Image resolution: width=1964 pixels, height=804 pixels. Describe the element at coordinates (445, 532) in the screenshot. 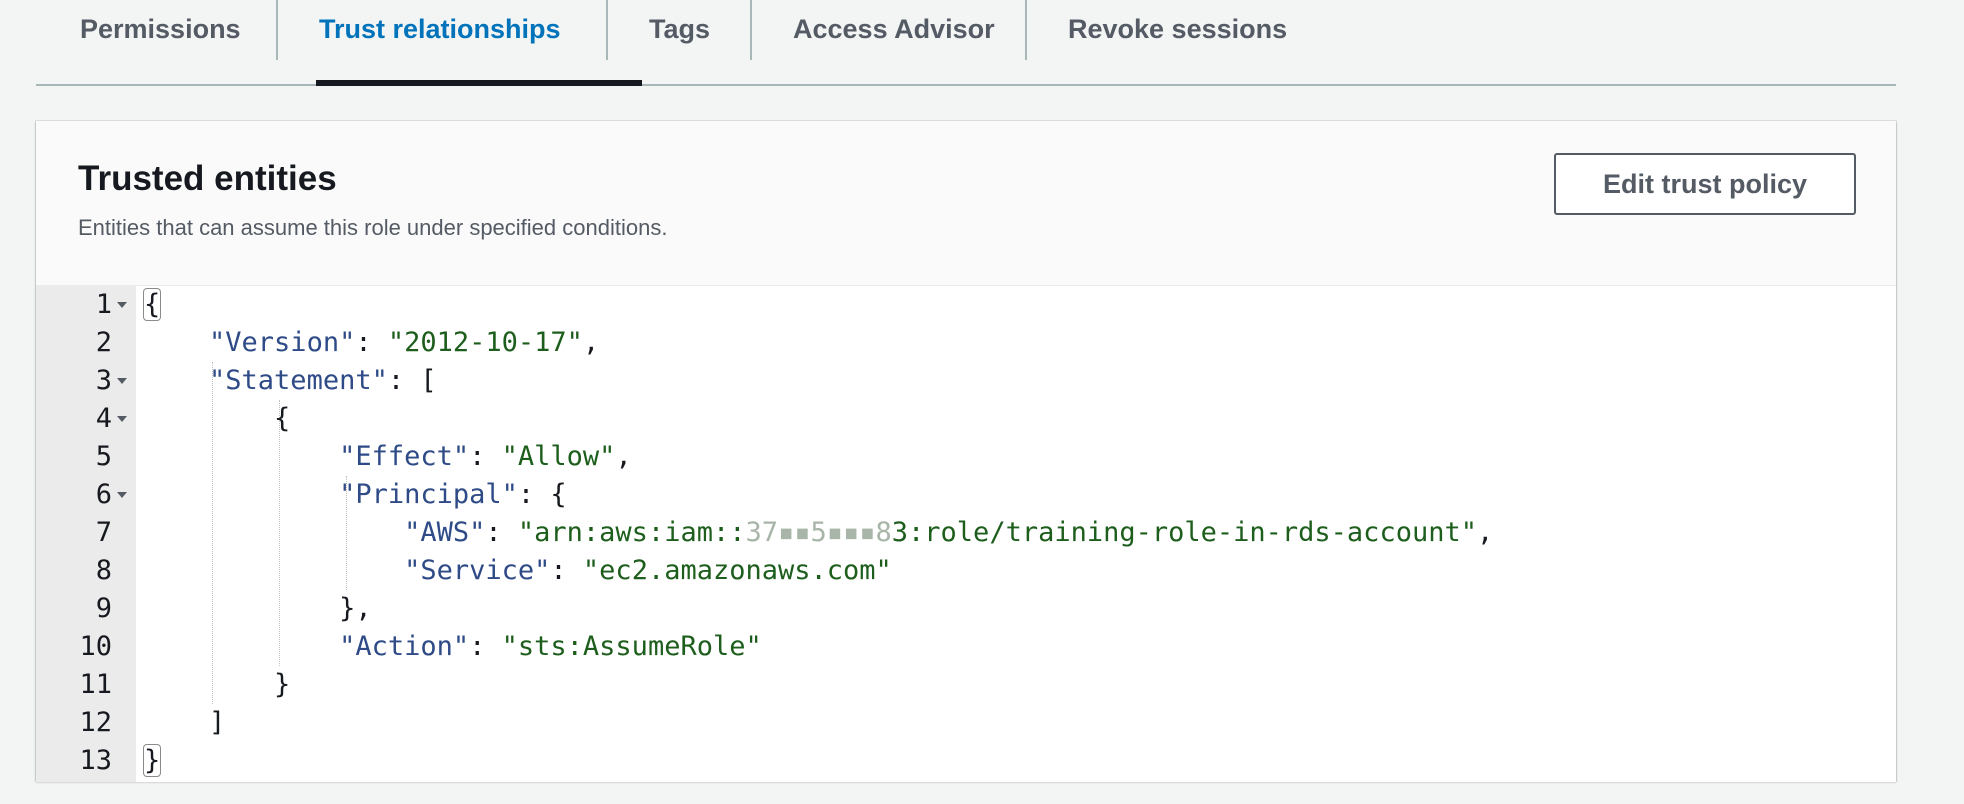

I see `json-key: "AWS"` at that location.